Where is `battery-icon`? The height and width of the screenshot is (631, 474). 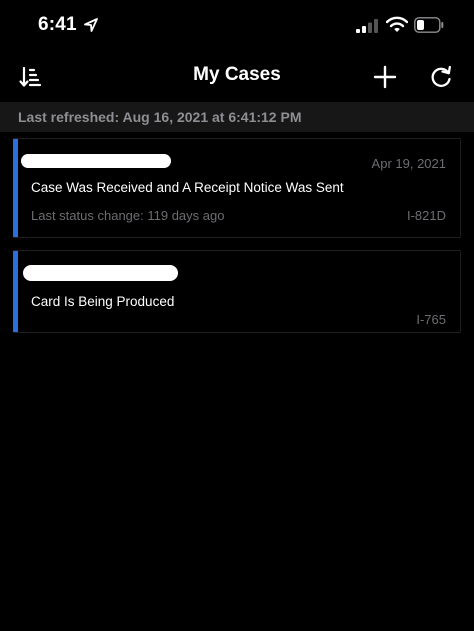 battery-icon is located at coordinates (429, 25).